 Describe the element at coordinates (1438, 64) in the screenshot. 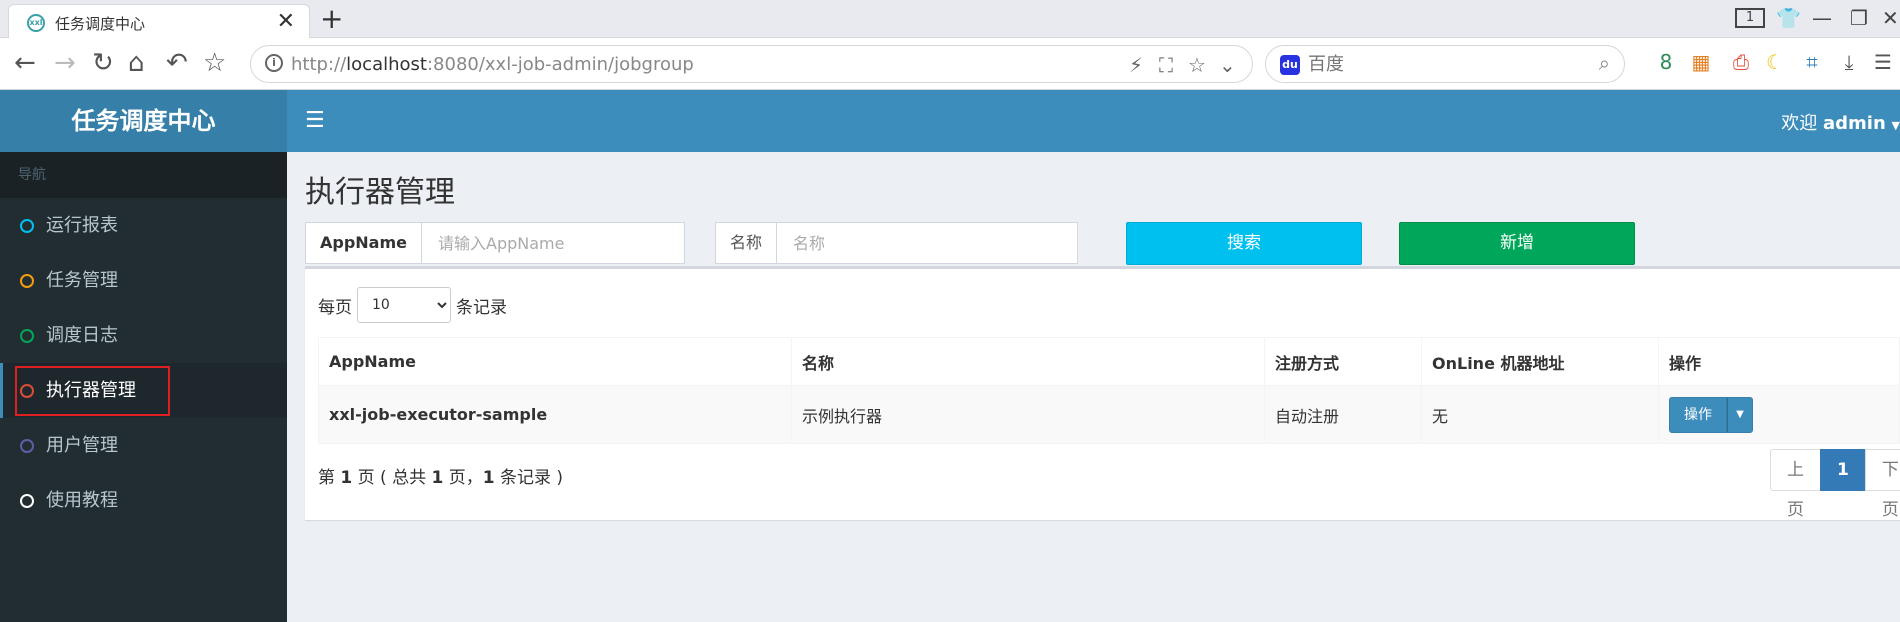

I see `browser-search-input` at that location.